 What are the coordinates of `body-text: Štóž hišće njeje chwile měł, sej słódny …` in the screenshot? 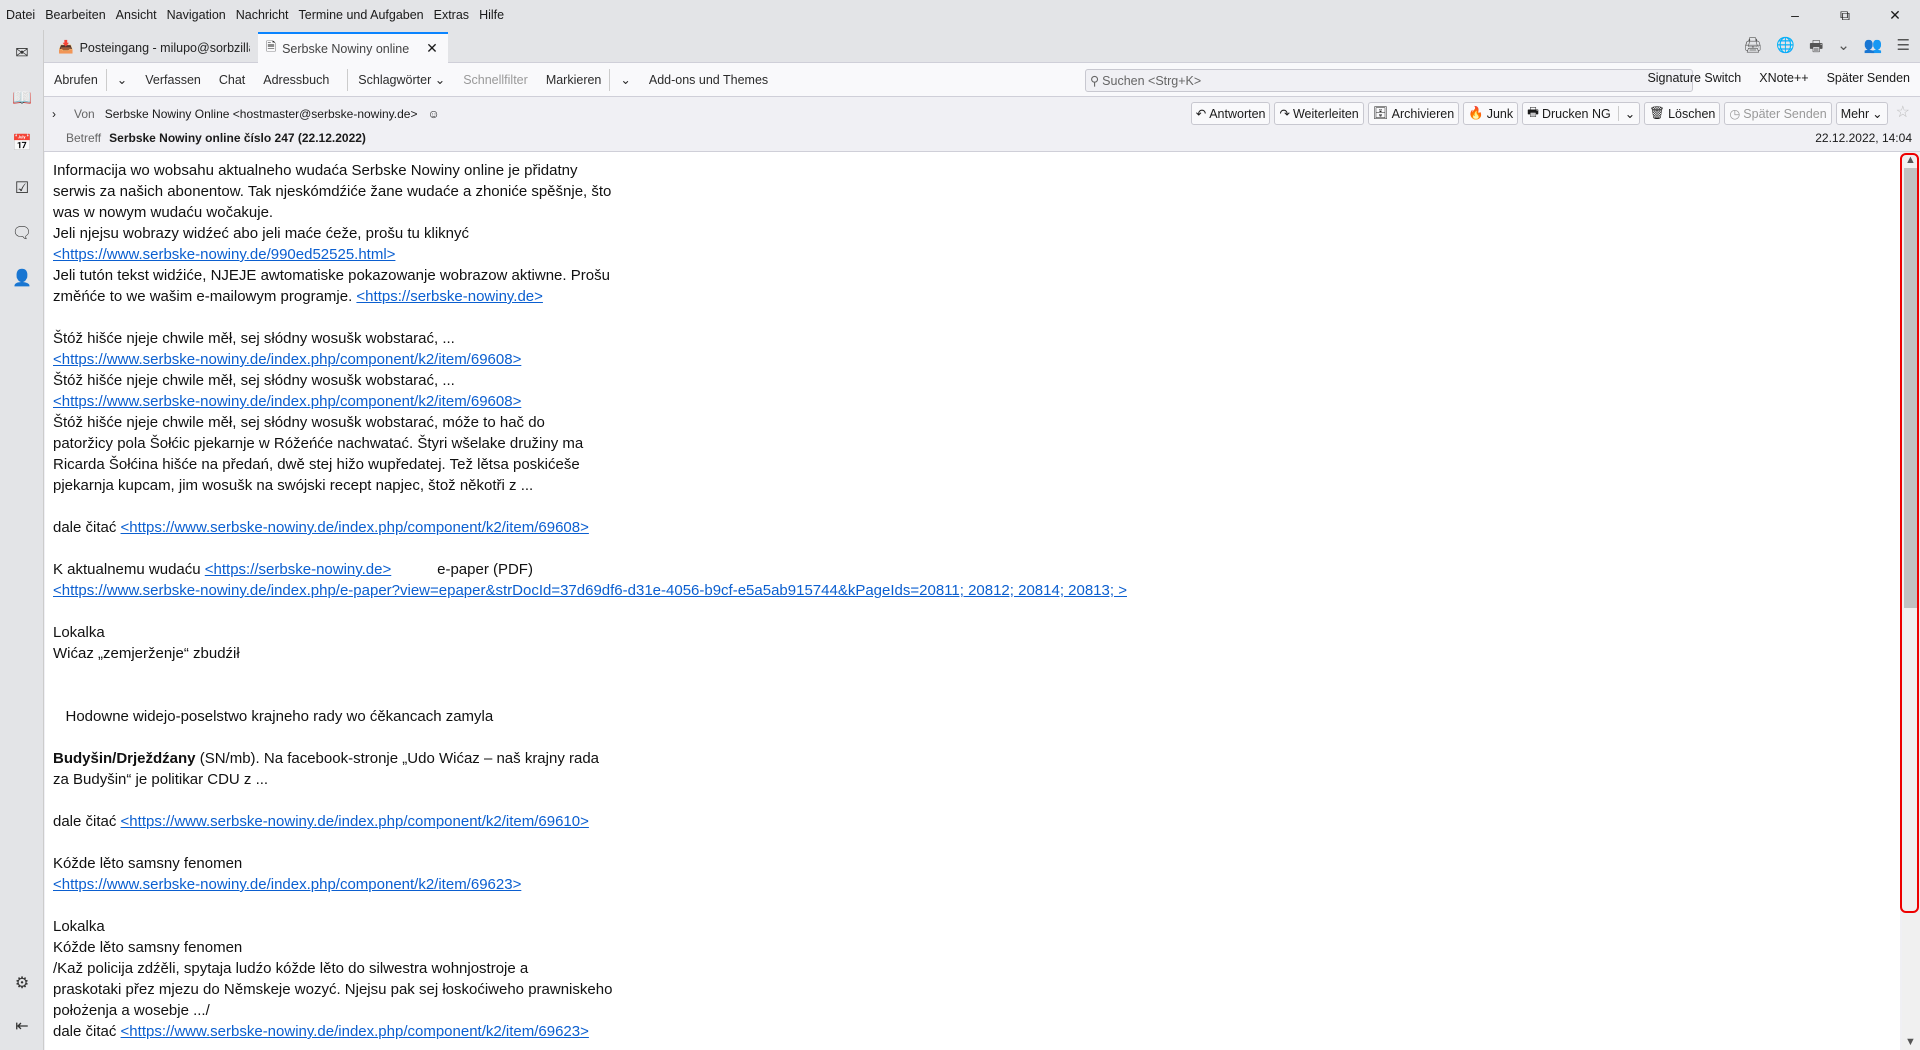 It's located at (254, 380).